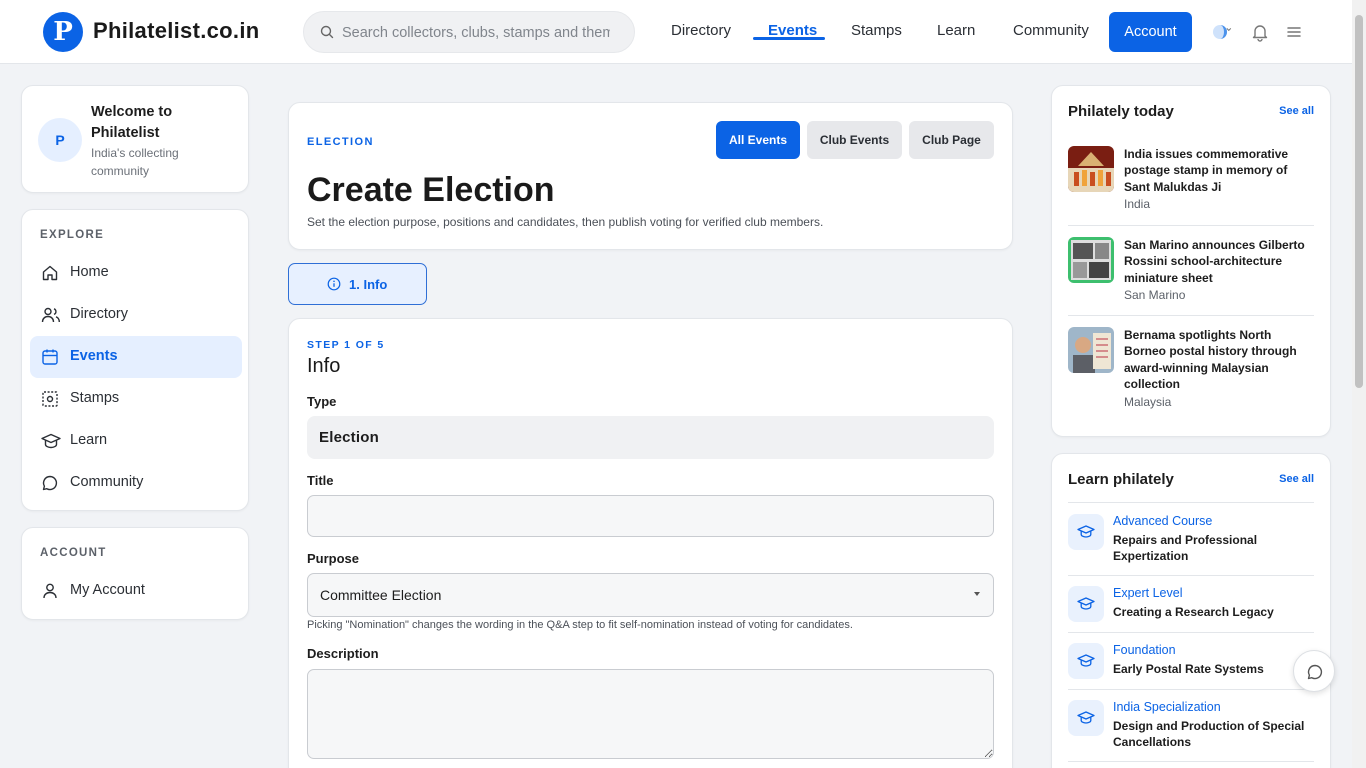 The height and width of the screenshot is (768, 1366). What do you see at coordinates (431, 190) in the screenshot?
I see `page-title: Create Election` at bounding box center [431, 190].